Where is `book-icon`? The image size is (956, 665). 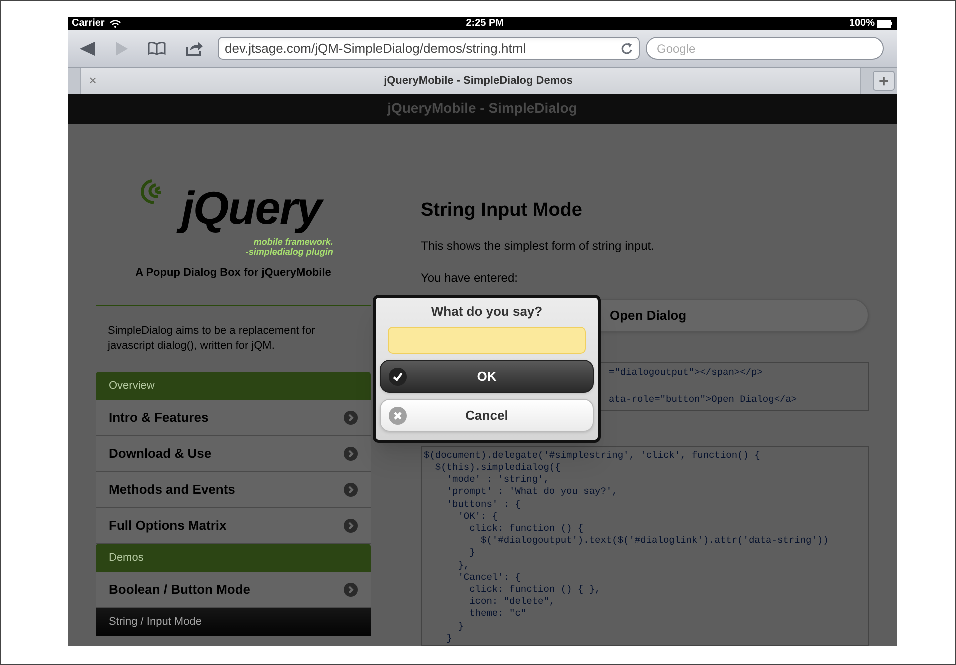 book-icon is located at coordinates (157, 49).